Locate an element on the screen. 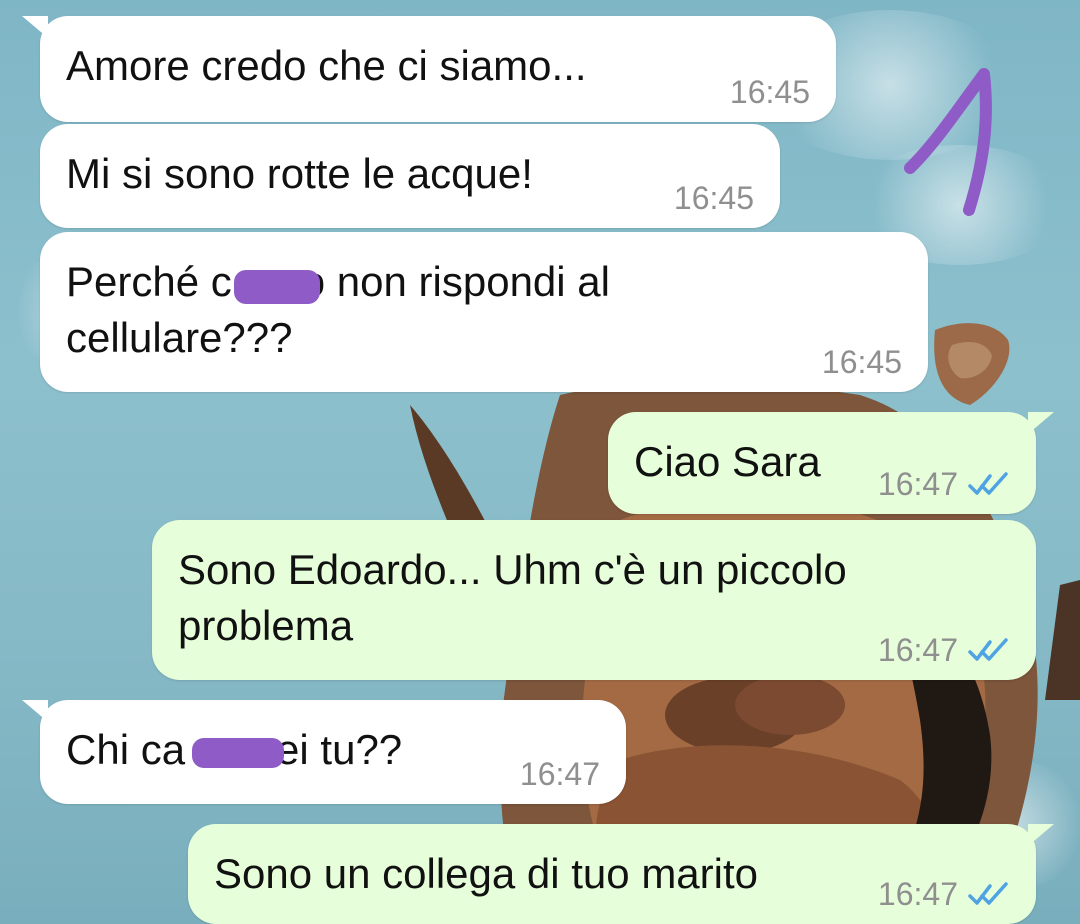  incoming-message: Chi ca sei tu?? 16:47 is located at coordinates (324, 752).